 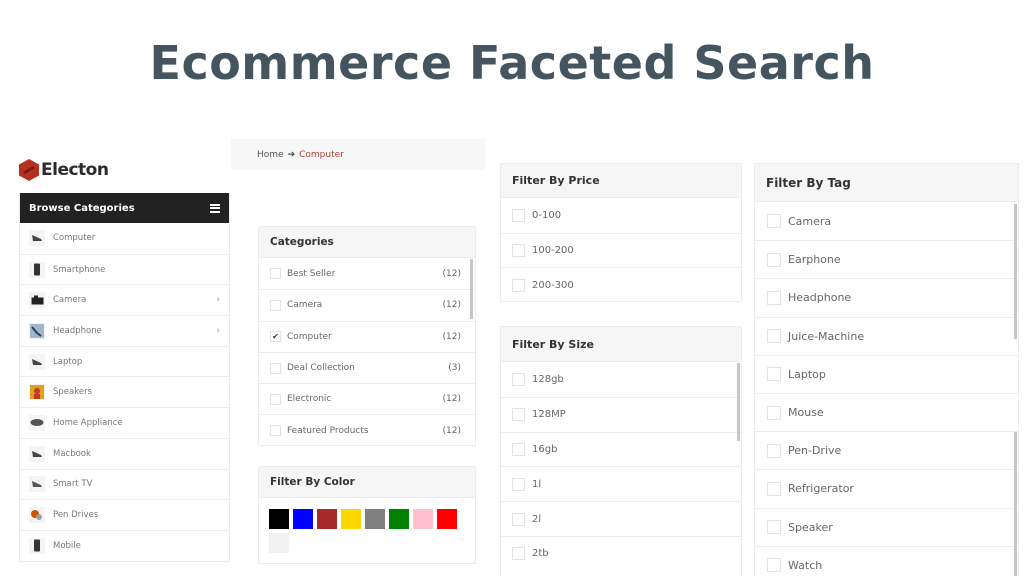 What do you see at coordinates (291, 154) in the screenshot?
I see `arrow-right-icon: ➔` at bounding box center [291, 154].